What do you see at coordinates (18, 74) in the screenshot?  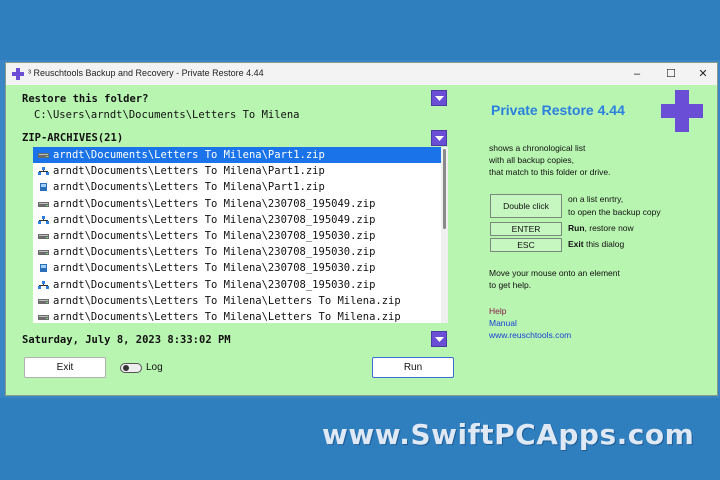 I see `app-cross-icon` at bounding box center [18, 74].